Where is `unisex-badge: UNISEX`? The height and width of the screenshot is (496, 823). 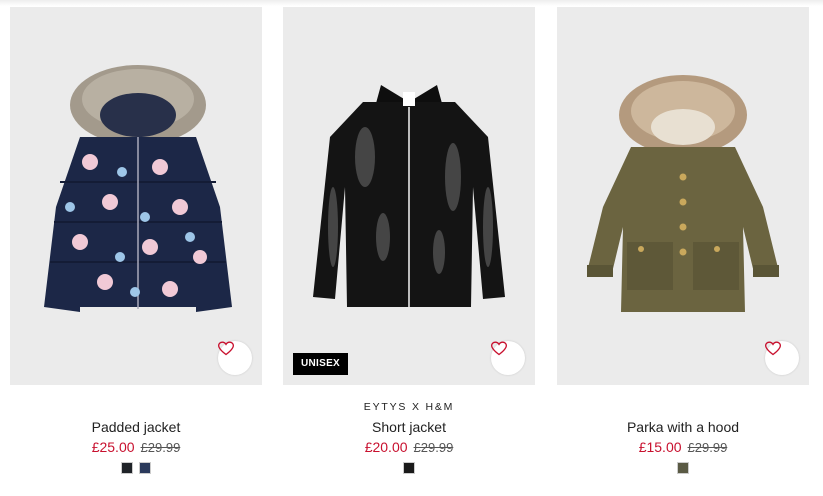 unisex-badge: UNISEX is located at coordinates (321, 364).